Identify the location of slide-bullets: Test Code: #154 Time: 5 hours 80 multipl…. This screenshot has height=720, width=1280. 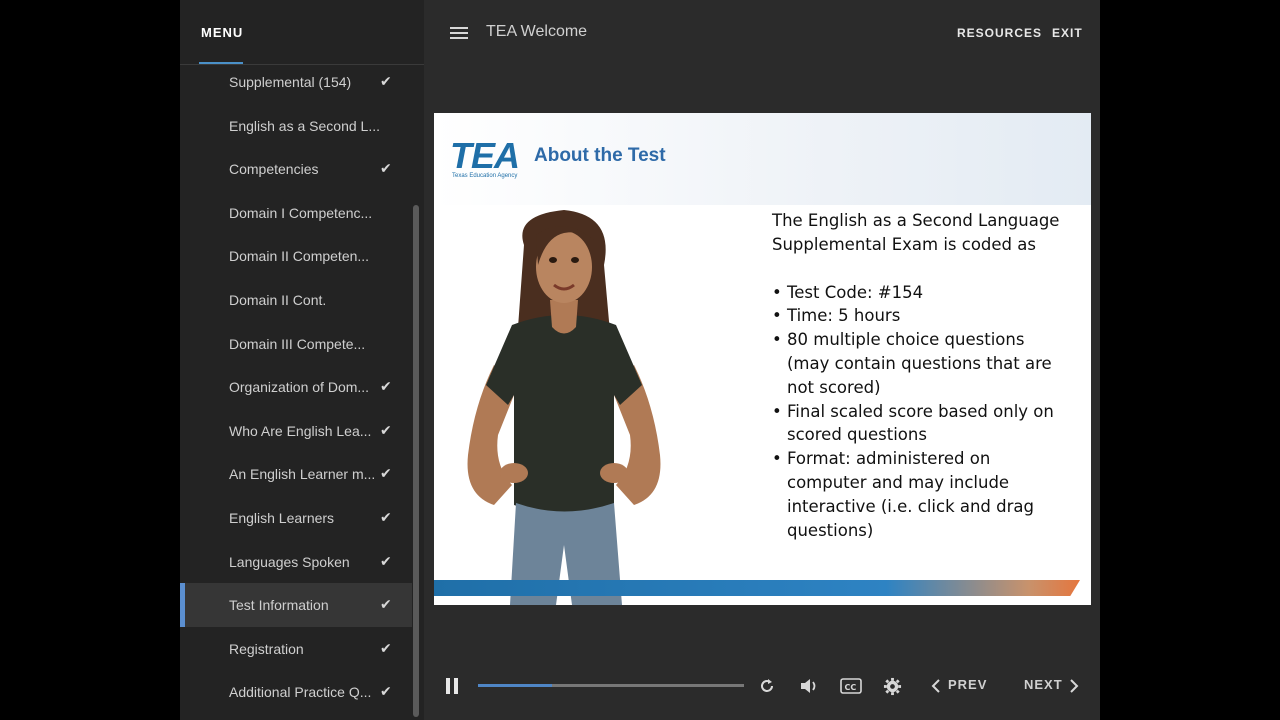
(922, 412).